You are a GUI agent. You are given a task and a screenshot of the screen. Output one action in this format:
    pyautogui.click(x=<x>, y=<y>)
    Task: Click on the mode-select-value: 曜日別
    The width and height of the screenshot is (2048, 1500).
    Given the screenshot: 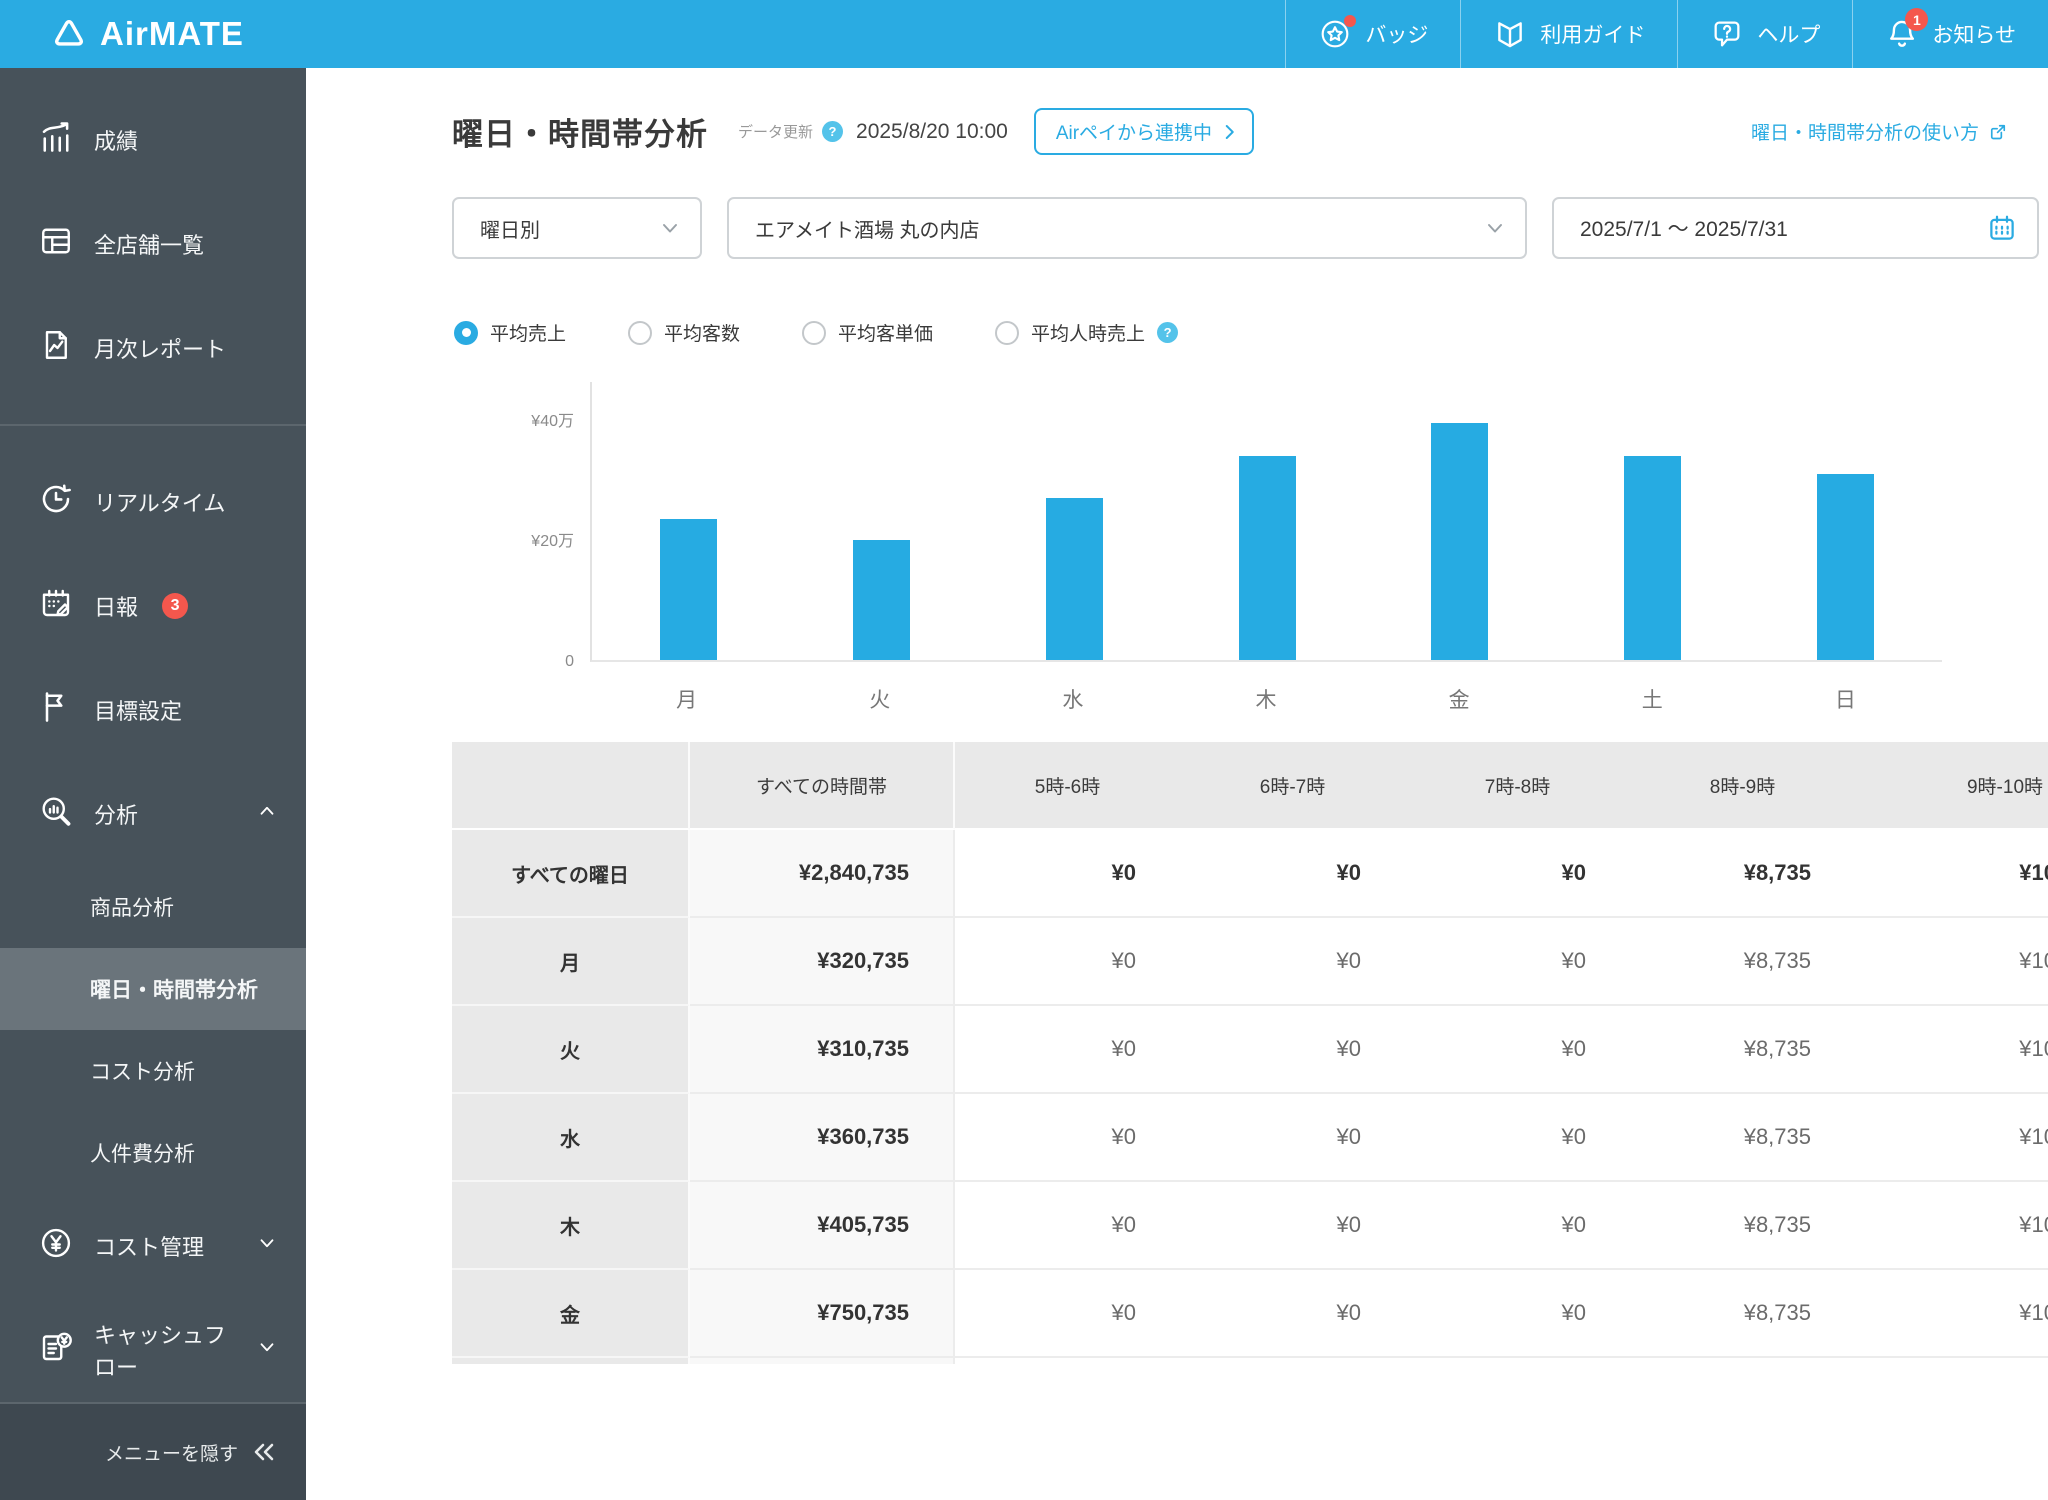 What is the action you would take?
    pyautogui.click(x=510, y=230)
    